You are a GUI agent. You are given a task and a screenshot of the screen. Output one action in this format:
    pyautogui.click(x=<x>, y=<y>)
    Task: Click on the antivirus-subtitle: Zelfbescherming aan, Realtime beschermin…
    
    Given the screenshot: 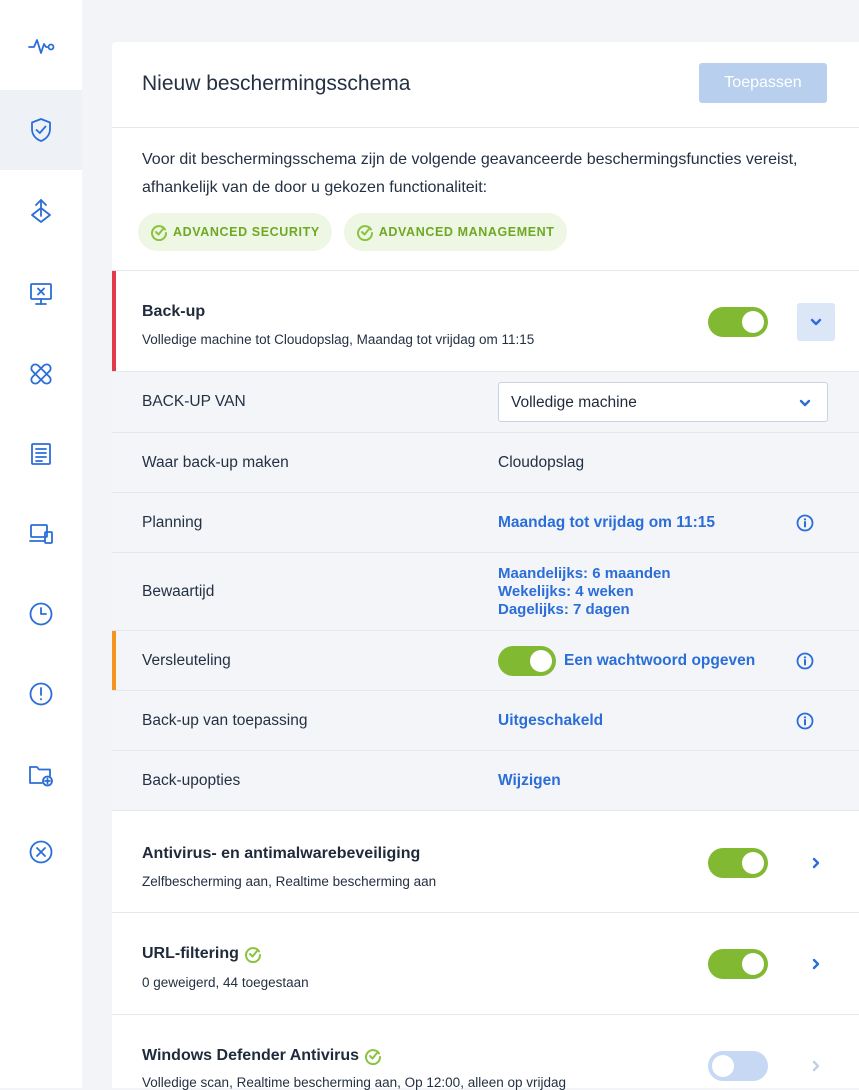 What is the action you would take?
    pyautogui.click(x=289, y=881)
    